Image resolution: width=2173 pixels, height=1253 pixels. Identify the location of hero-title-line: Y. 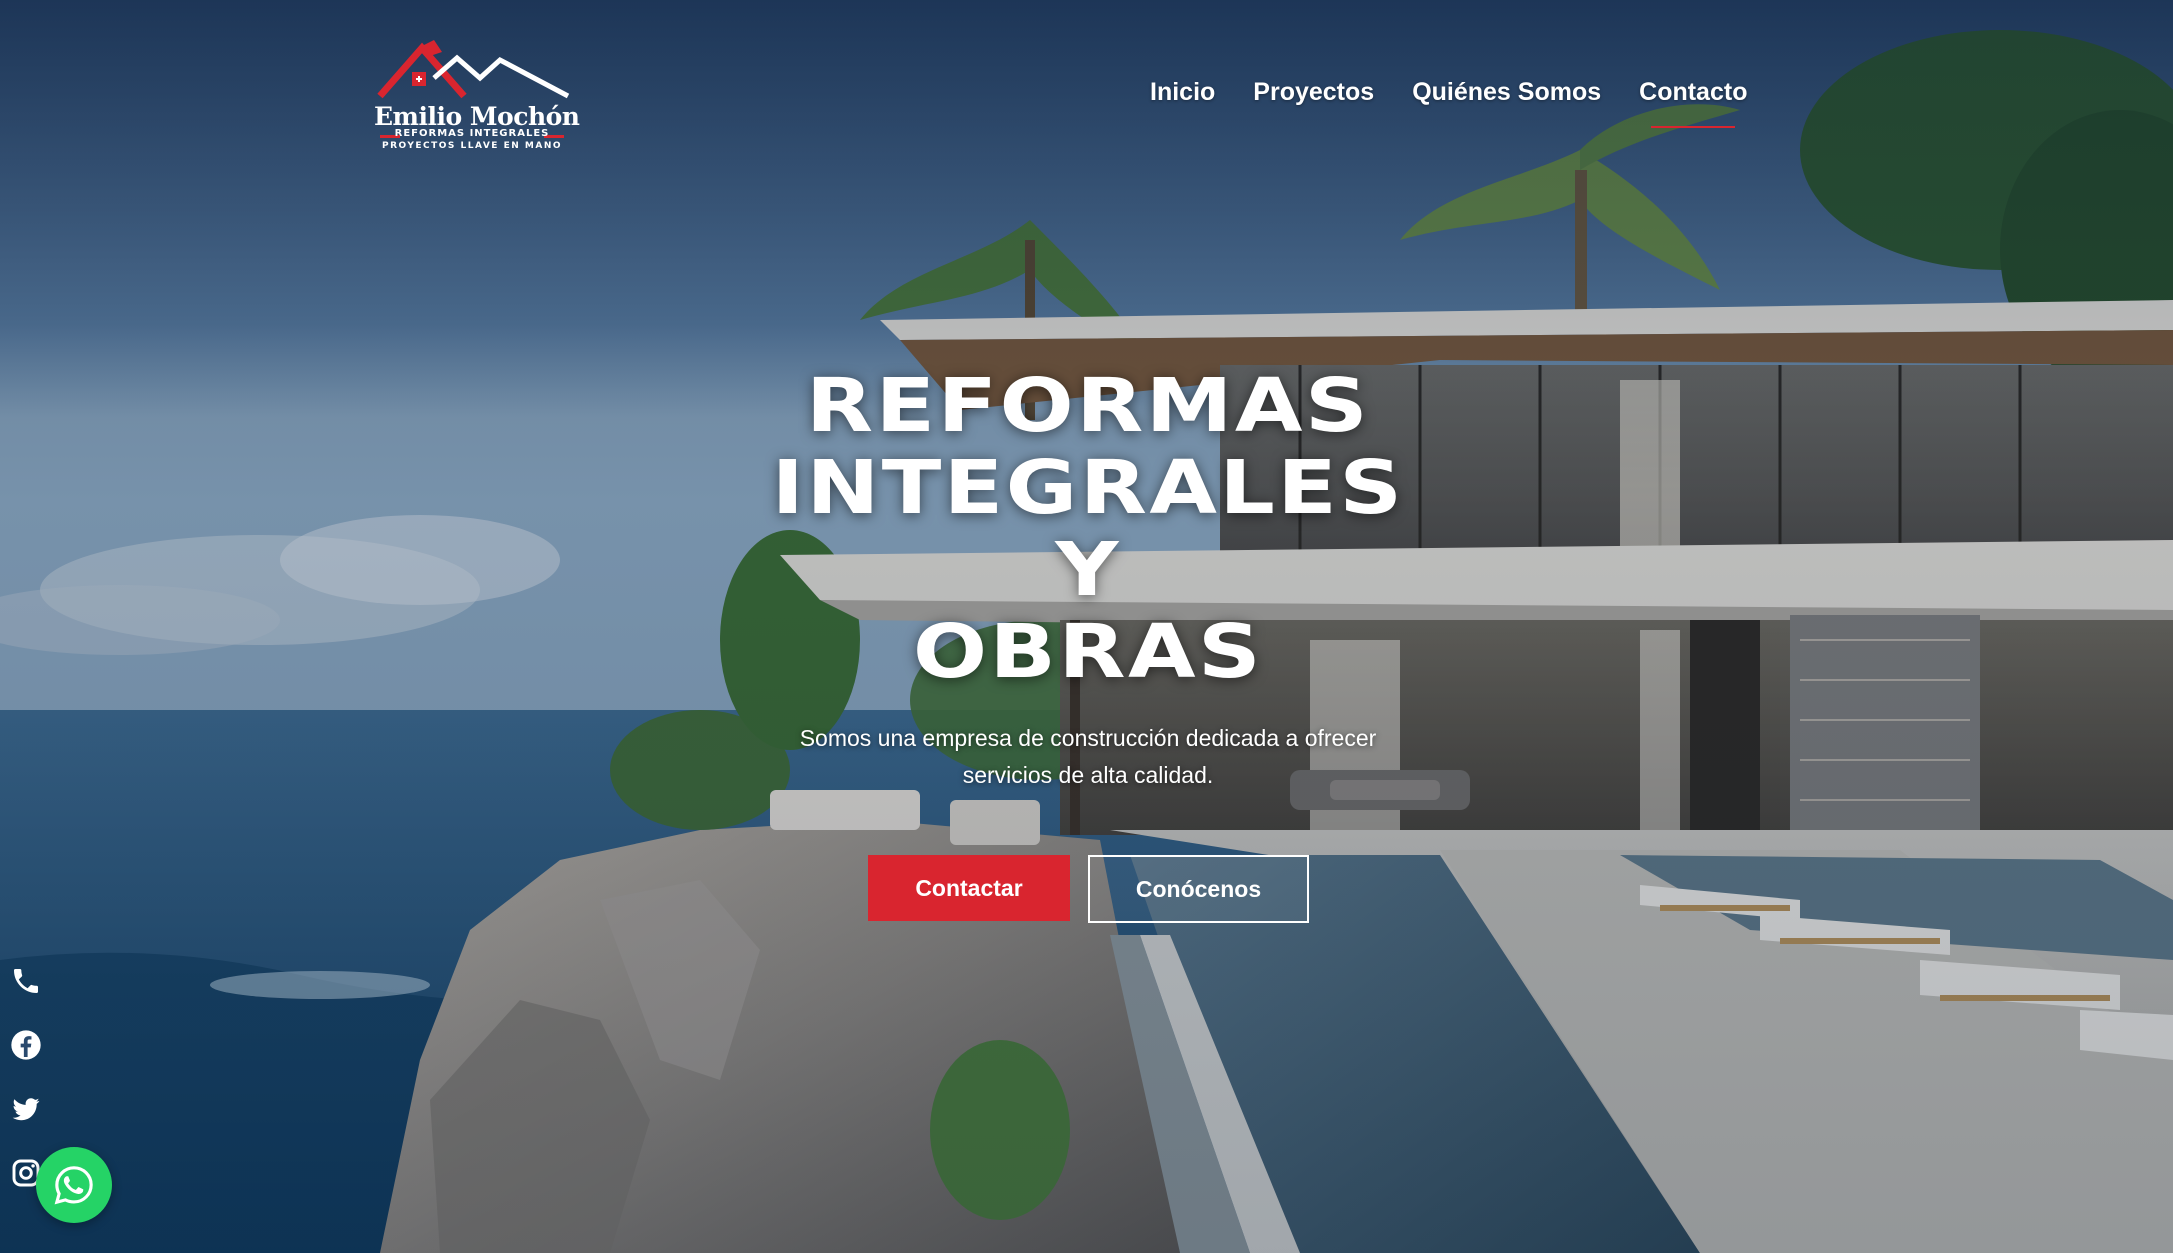
(1088, 570).